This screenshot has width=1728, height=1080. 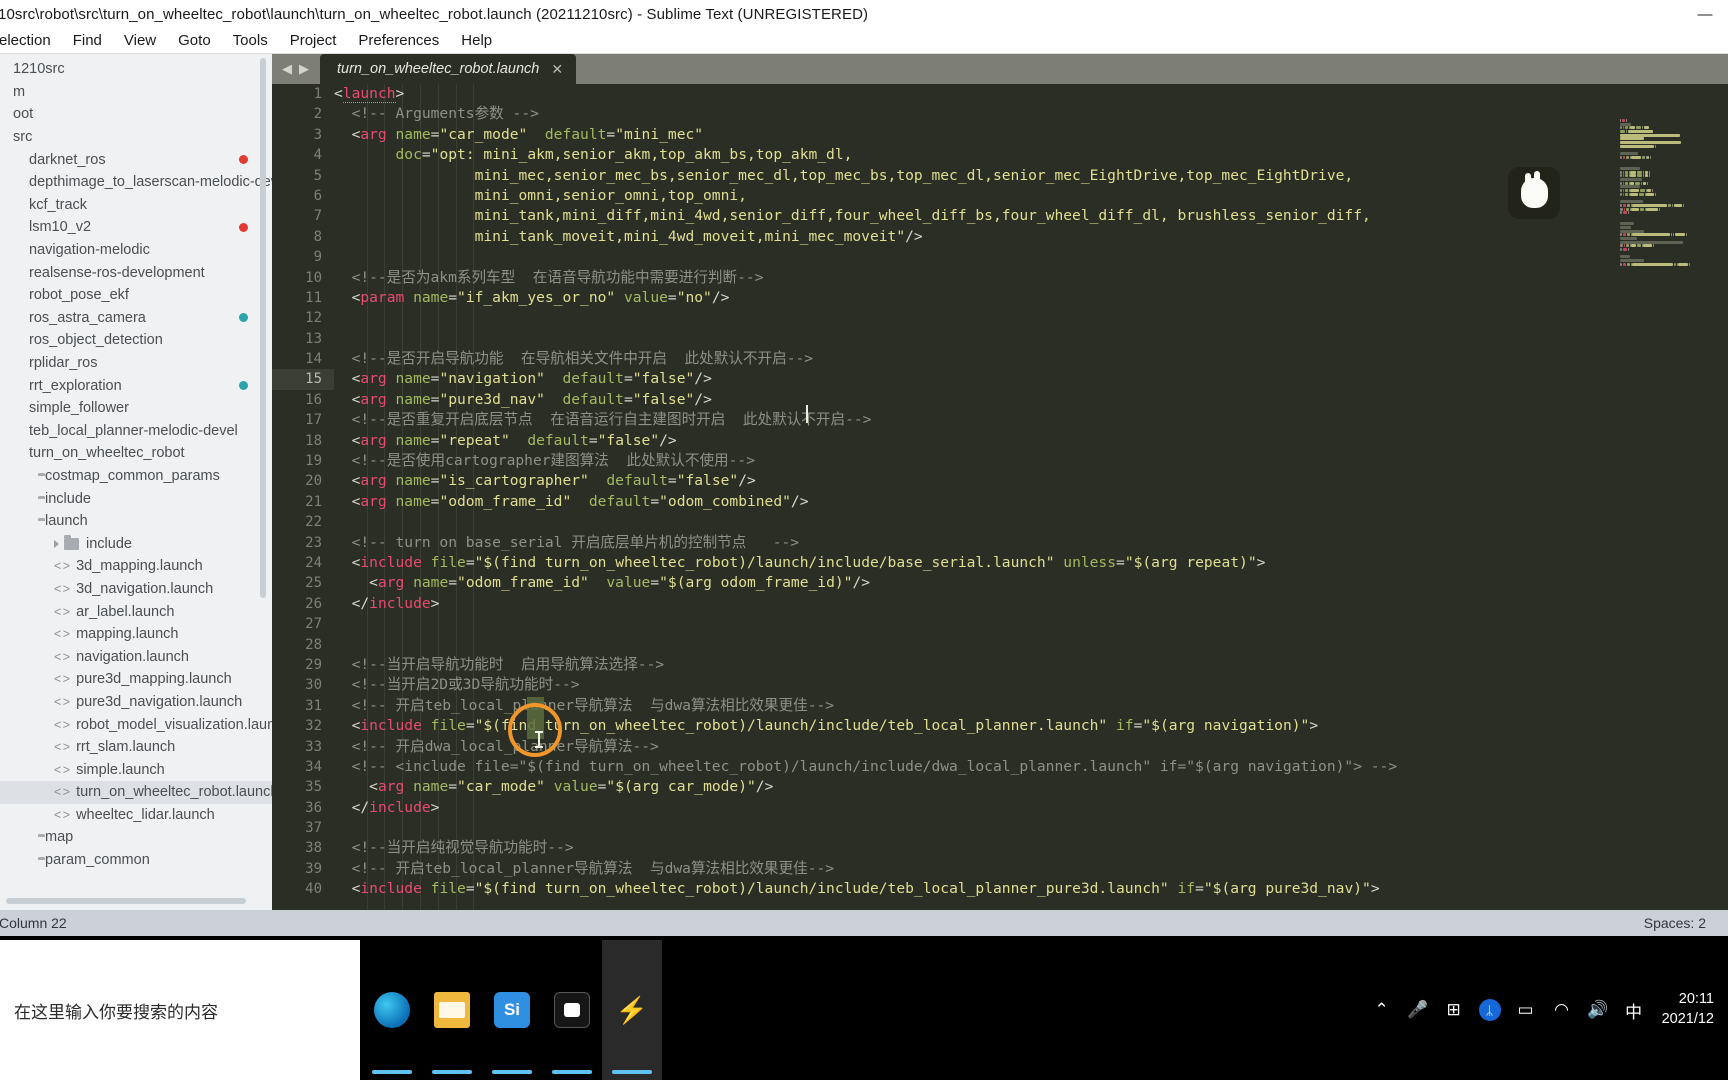 What do you see at coordinates (1031, 379) in the screenshot?
I see `code-line: <arg name="navigation" default="false"/>` at bounding box center [1031, 379].